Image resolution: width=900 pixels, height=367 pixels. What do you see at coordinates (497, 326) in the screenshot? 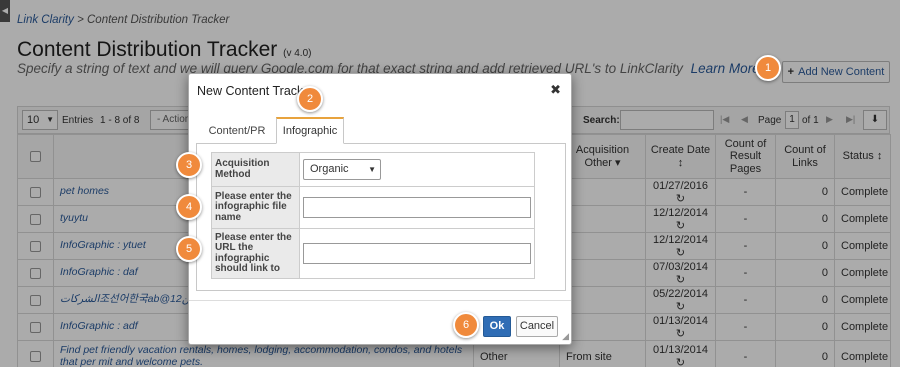
I see `ok-button: Ok` at bounding box center [497, 326].